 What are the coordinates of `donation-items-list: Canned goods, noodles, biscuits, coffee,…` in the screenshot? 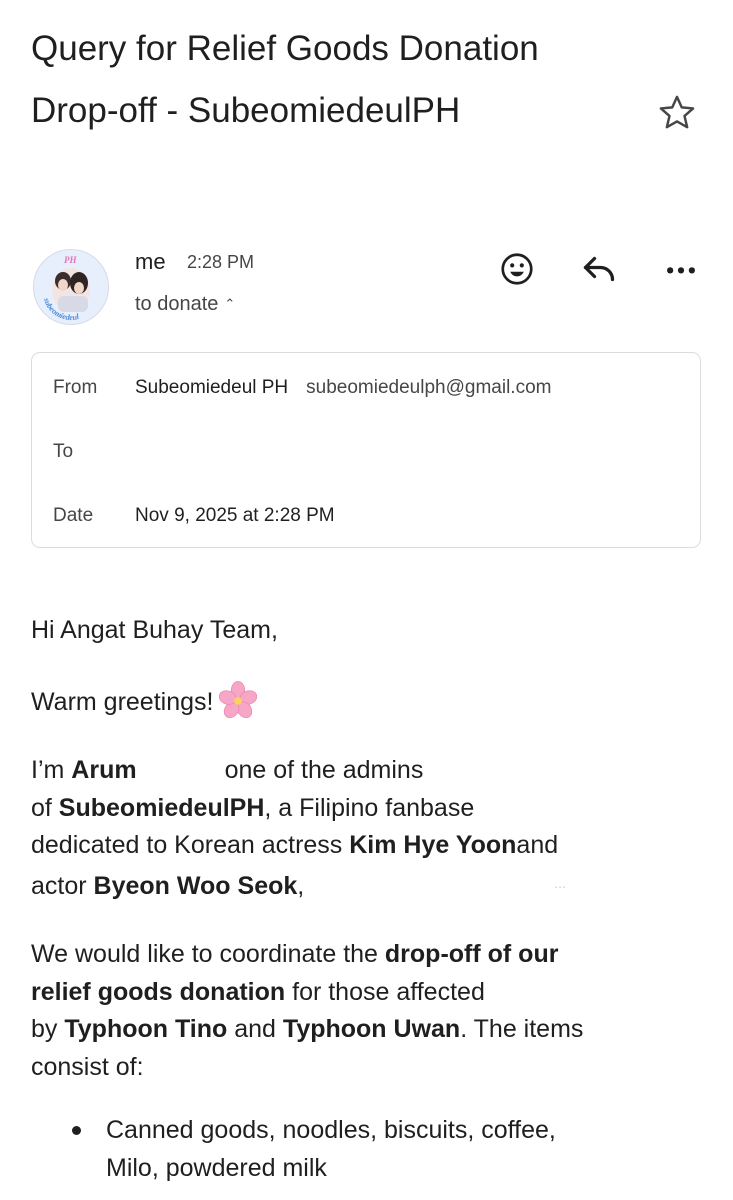 It's located at (371, 1149).